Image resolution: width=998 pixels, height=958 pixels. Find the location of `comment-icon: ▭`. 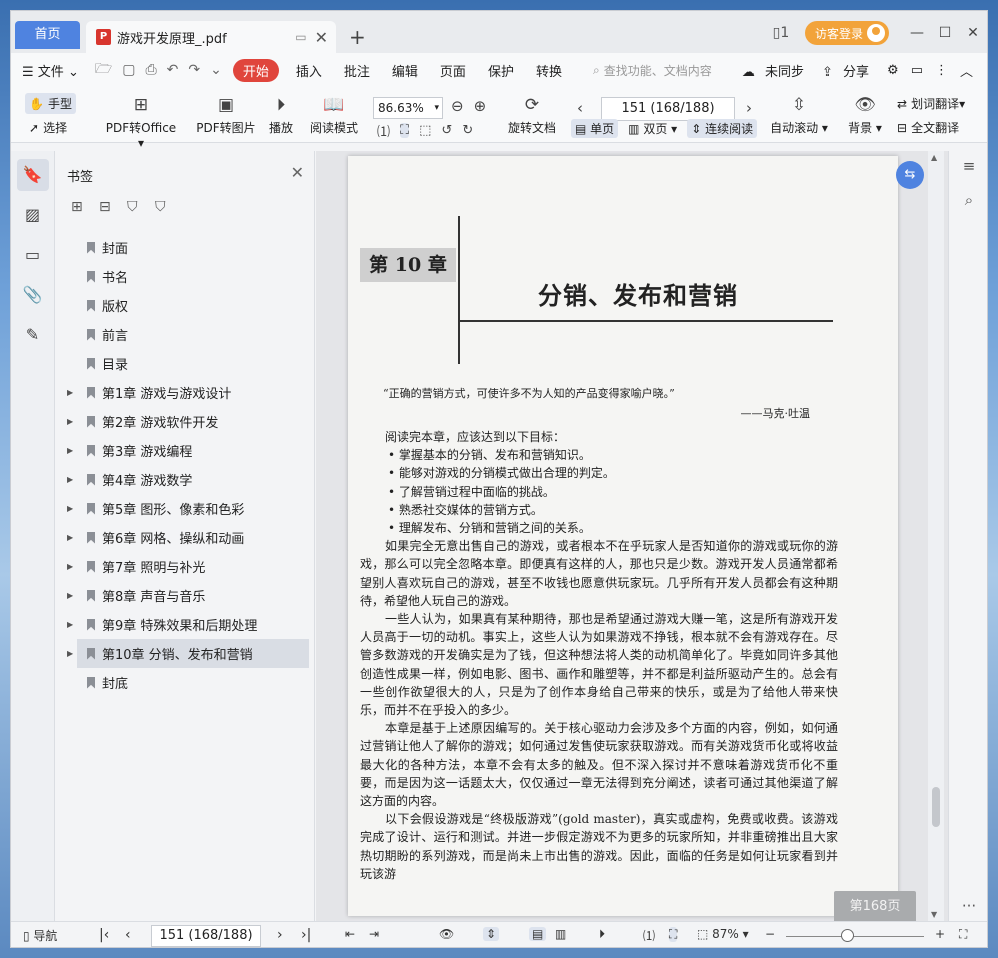

comment-icon: ▭ is located at coordinates (917, 70).